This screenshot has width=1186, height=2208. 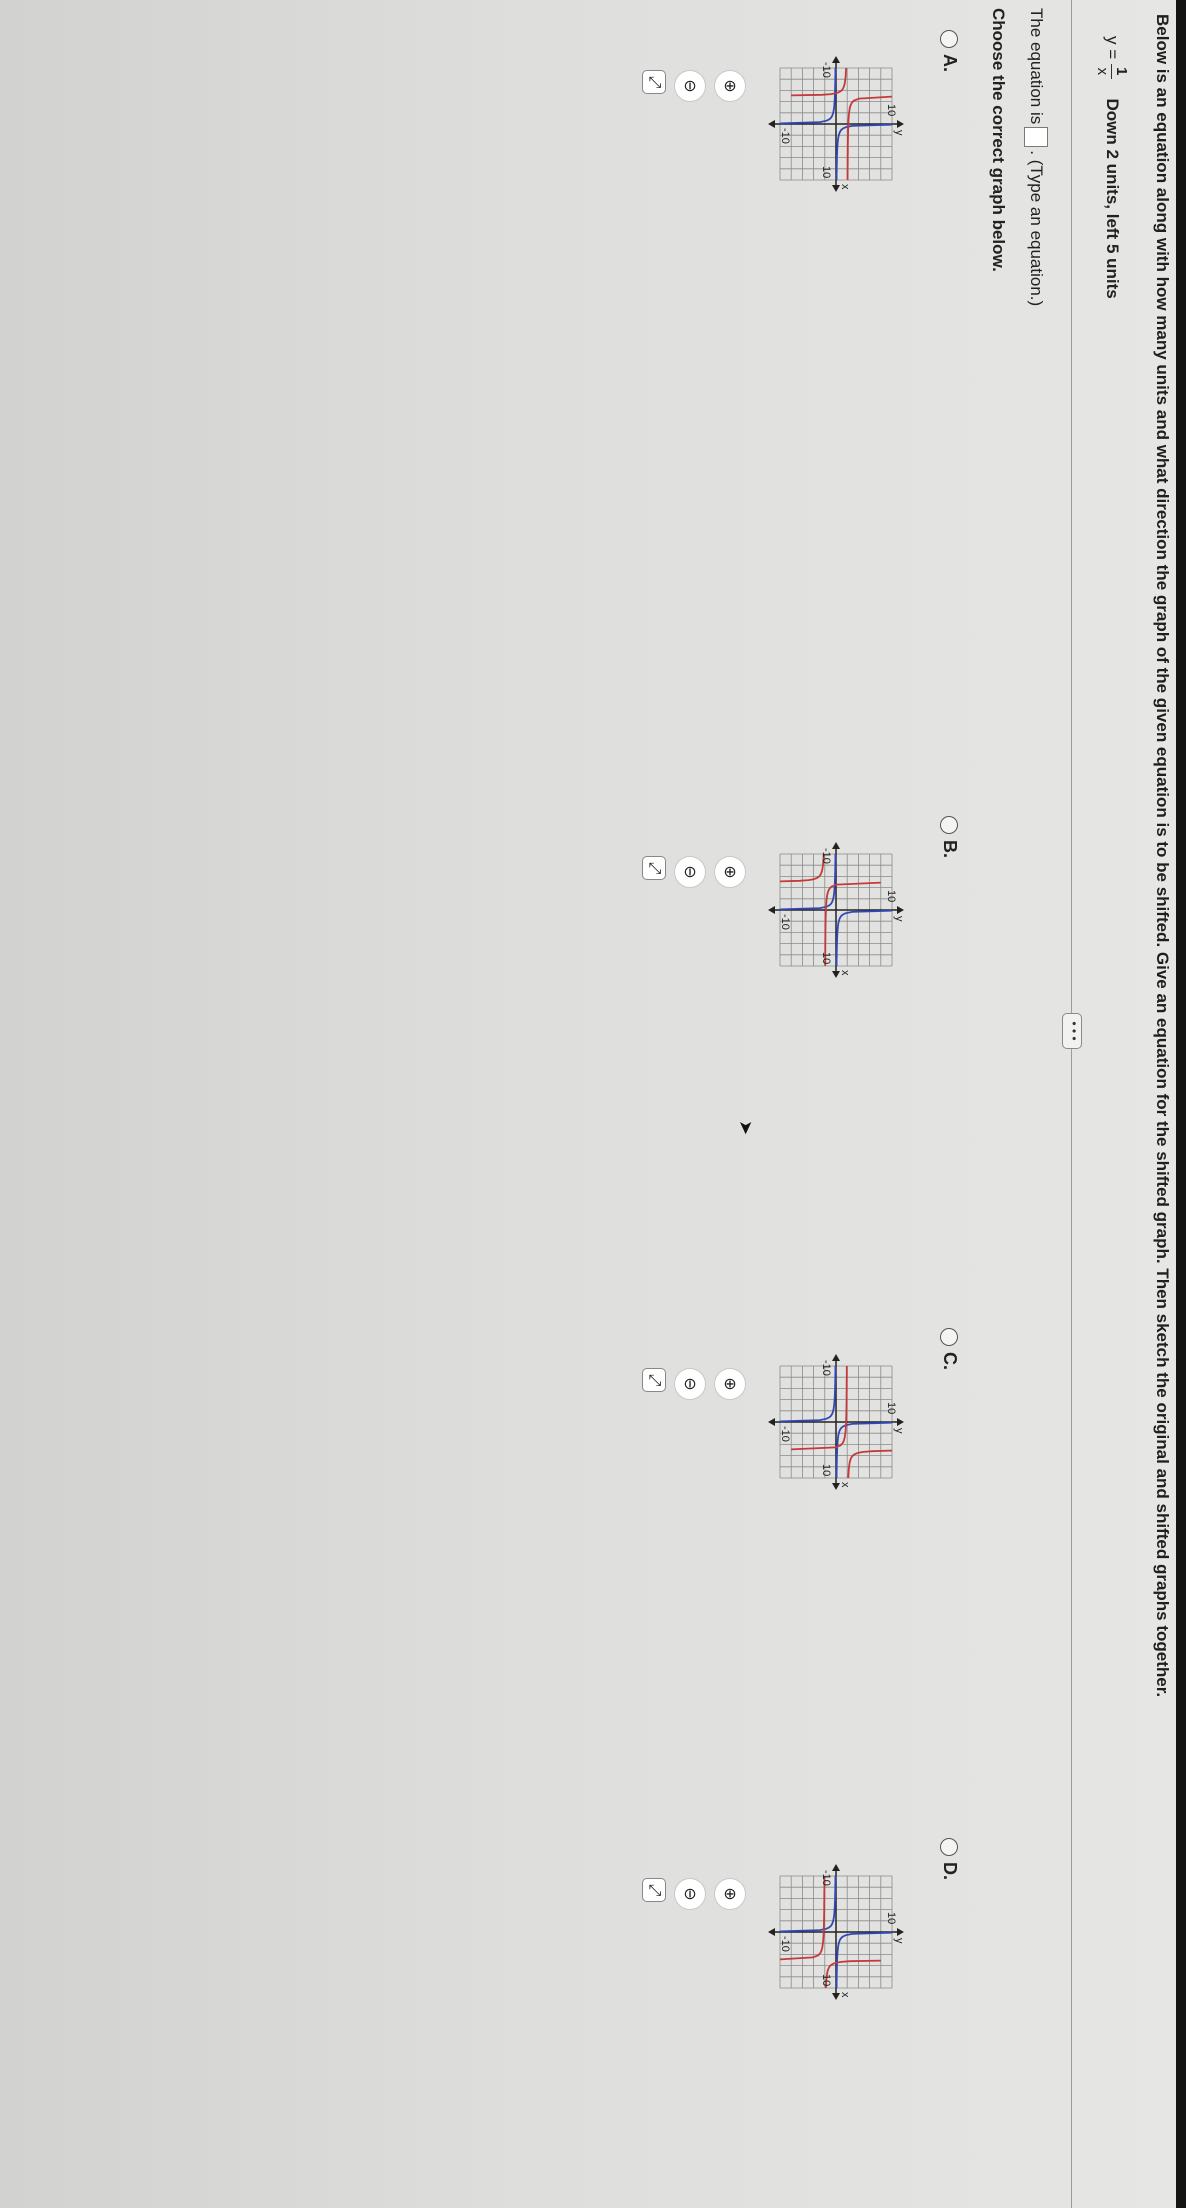 What do you see at coordinates (746, 1128) in the screenshot?
I see `pointer-cursor-icon: ➤` at bounding box center [746, 1128].